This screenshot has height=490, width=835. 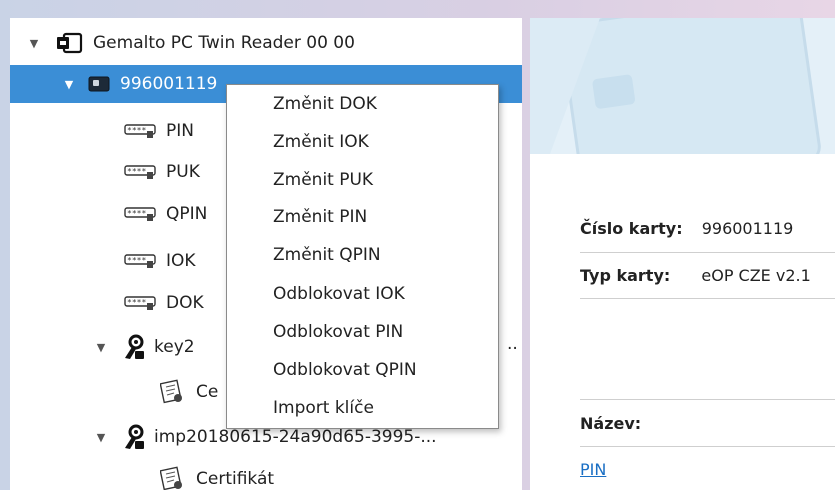 What do you see at coordinates (325, 104) in the screenshot?
I see `menu-item-change-dok: Změnit DOK` at bounding box center [325, 104].